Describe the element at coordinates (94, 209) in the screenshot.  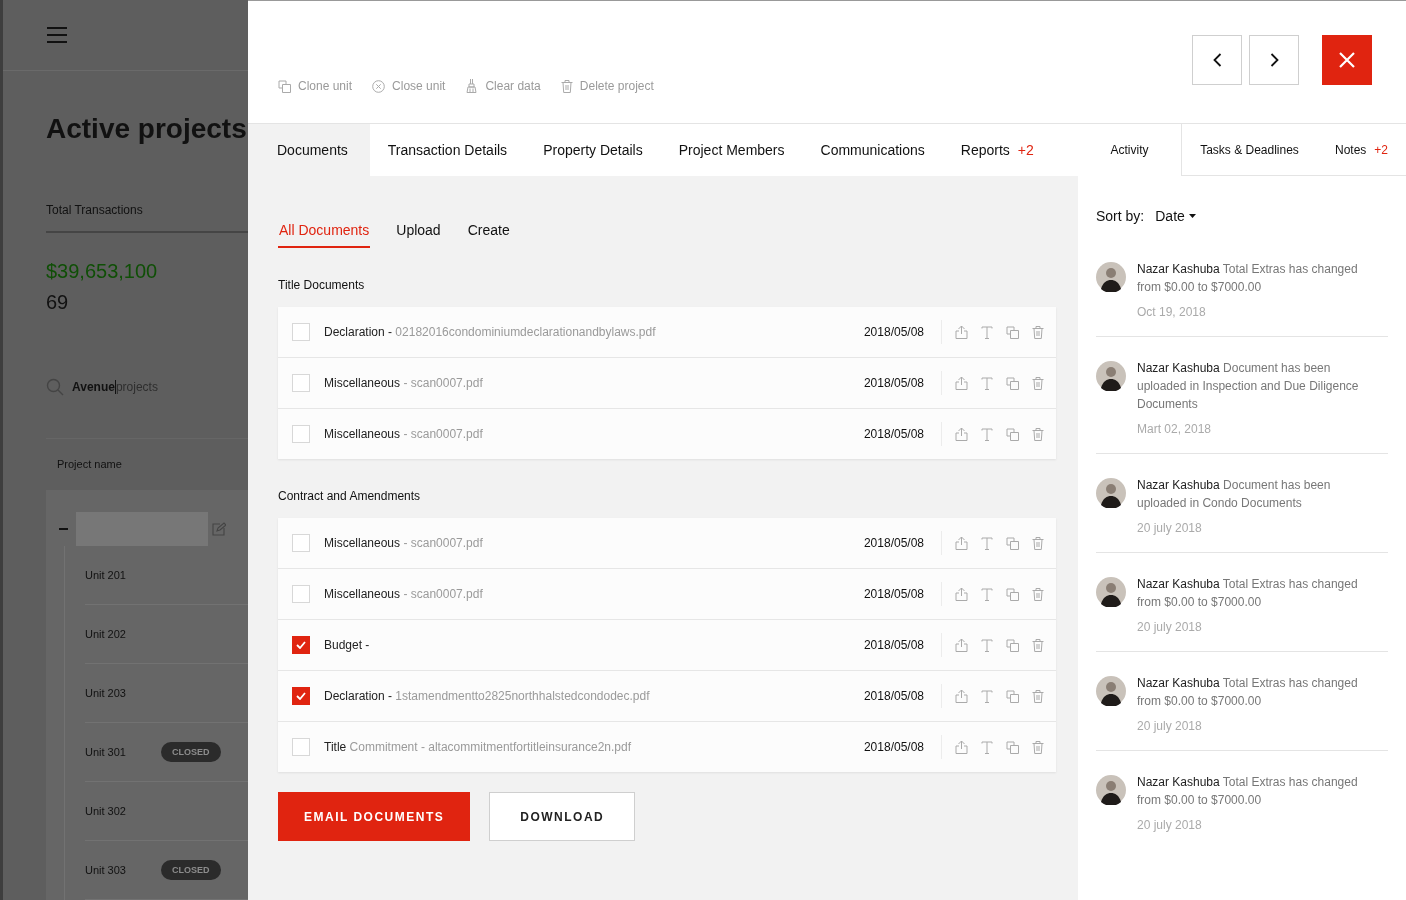
I see `stat-label: Total Transactions` at that location.